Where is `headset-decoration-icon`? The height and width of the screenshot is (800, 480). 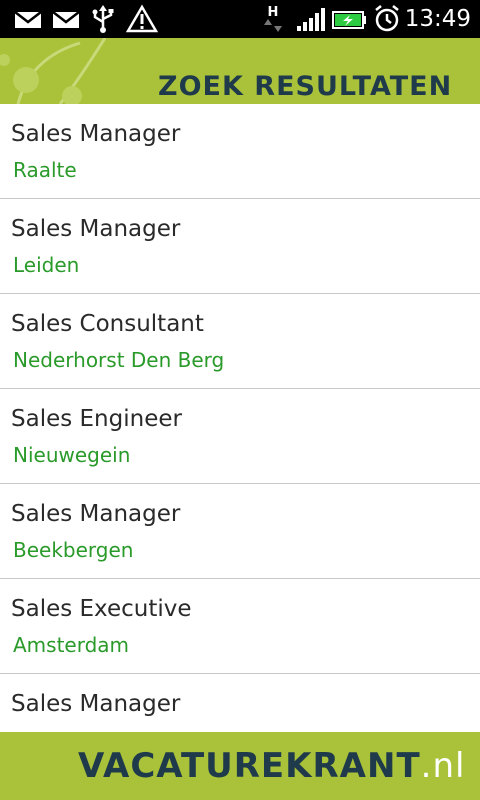 headset-decoration-icon is located at coordinates (53, 71).